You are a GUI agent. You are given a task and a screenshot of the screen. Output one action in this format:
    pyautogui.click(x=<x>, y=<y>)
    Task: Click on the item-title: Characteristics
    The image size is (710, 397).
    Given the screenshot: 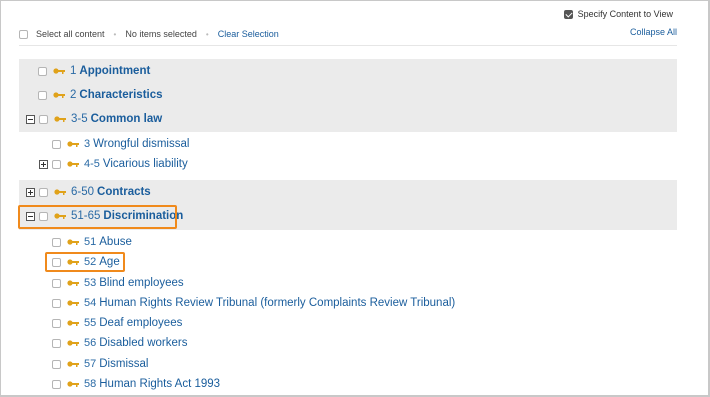 What is the action you would take?
    pyautogui.click(x=120, y=95)
    